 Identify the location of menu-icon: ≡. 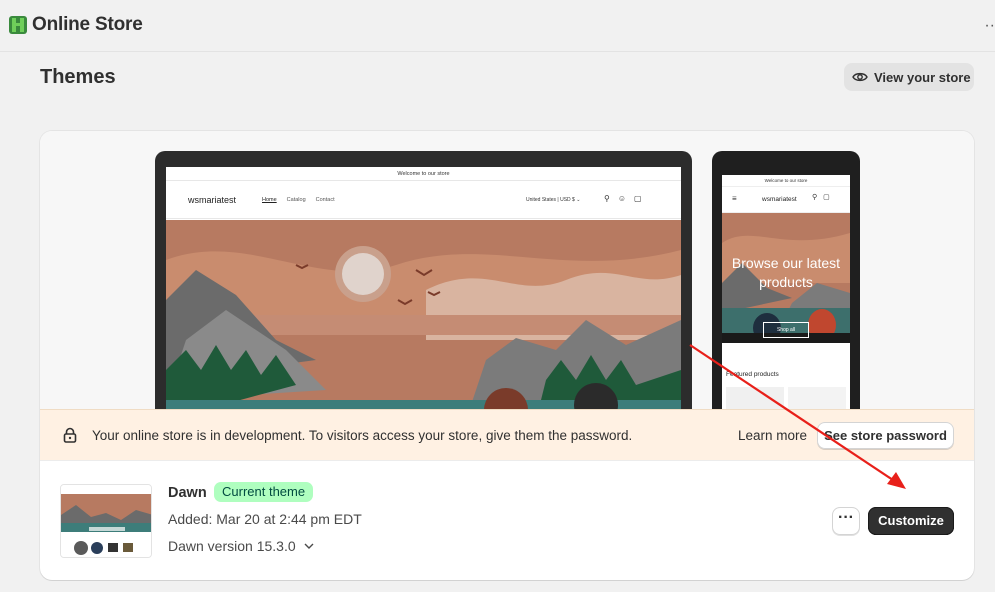
(734, 198).